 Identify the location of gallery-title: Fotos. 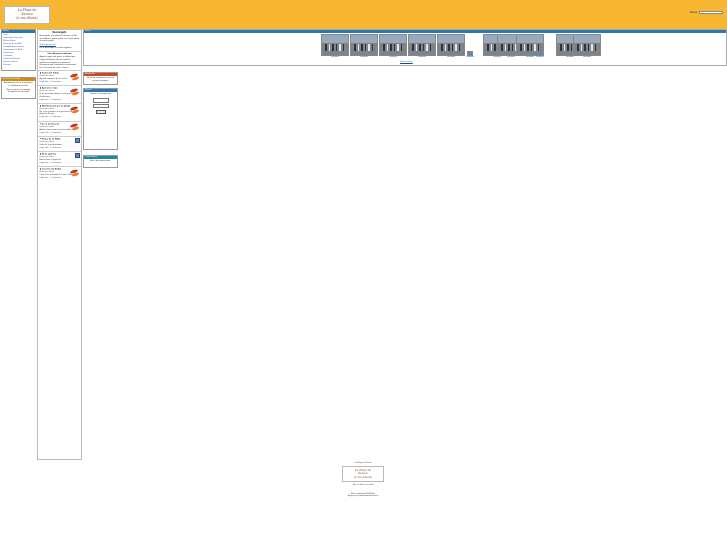
(405, 32).